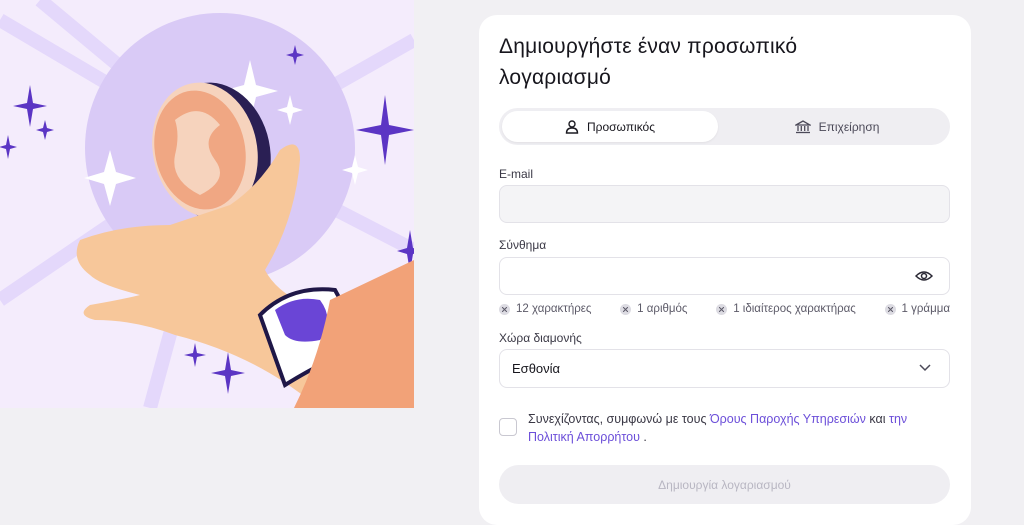 Image resolution: width=1024 pixels, height=525 pixels. What do you see at coordinates (794, 309) in the screenshot?
I see `requirement-label: 1 ιδιαίτερος χαρακτήρας` at bounding box center [794, 309].